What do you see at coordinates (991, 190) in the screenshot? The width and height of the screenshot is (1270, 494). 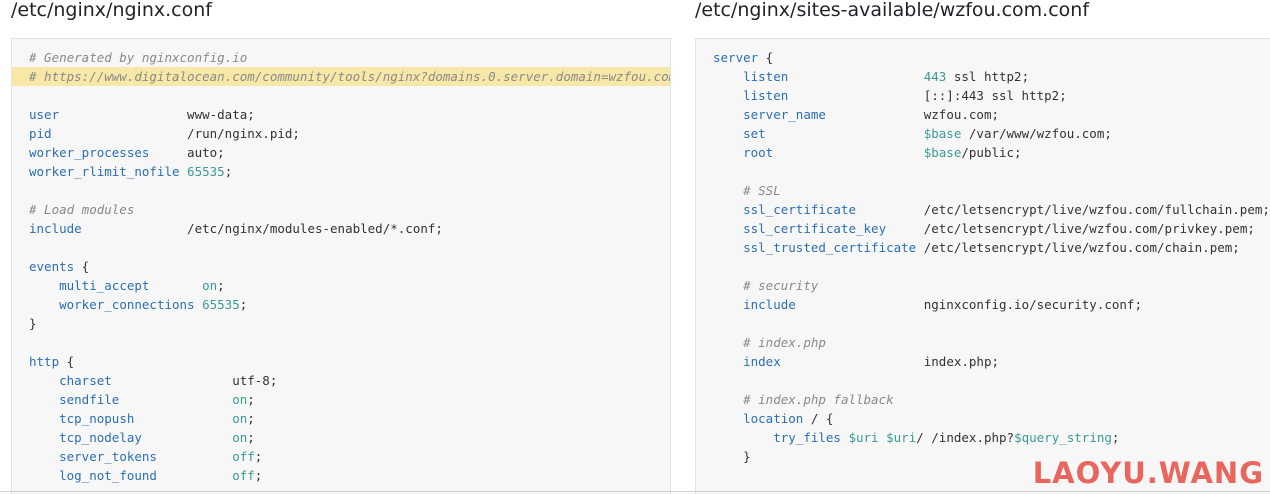 I see `code-line: # SSL` at bounding box center [991, 190].